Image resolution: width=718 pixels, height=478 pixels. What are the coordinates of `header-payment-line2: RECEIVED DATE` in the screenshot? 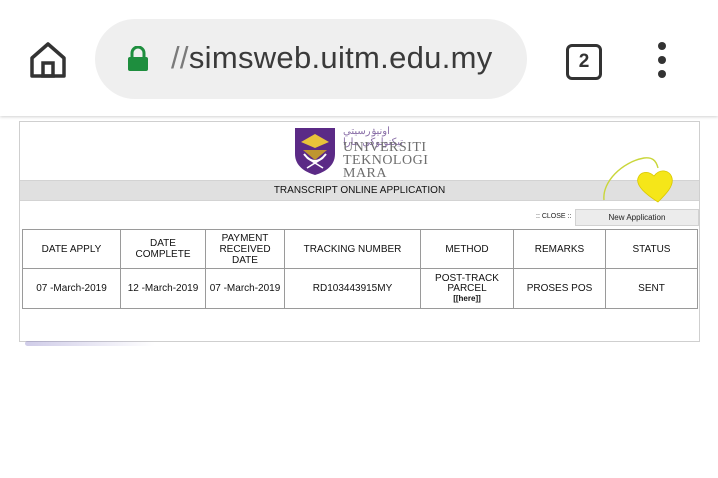 It's located at (245, 254).